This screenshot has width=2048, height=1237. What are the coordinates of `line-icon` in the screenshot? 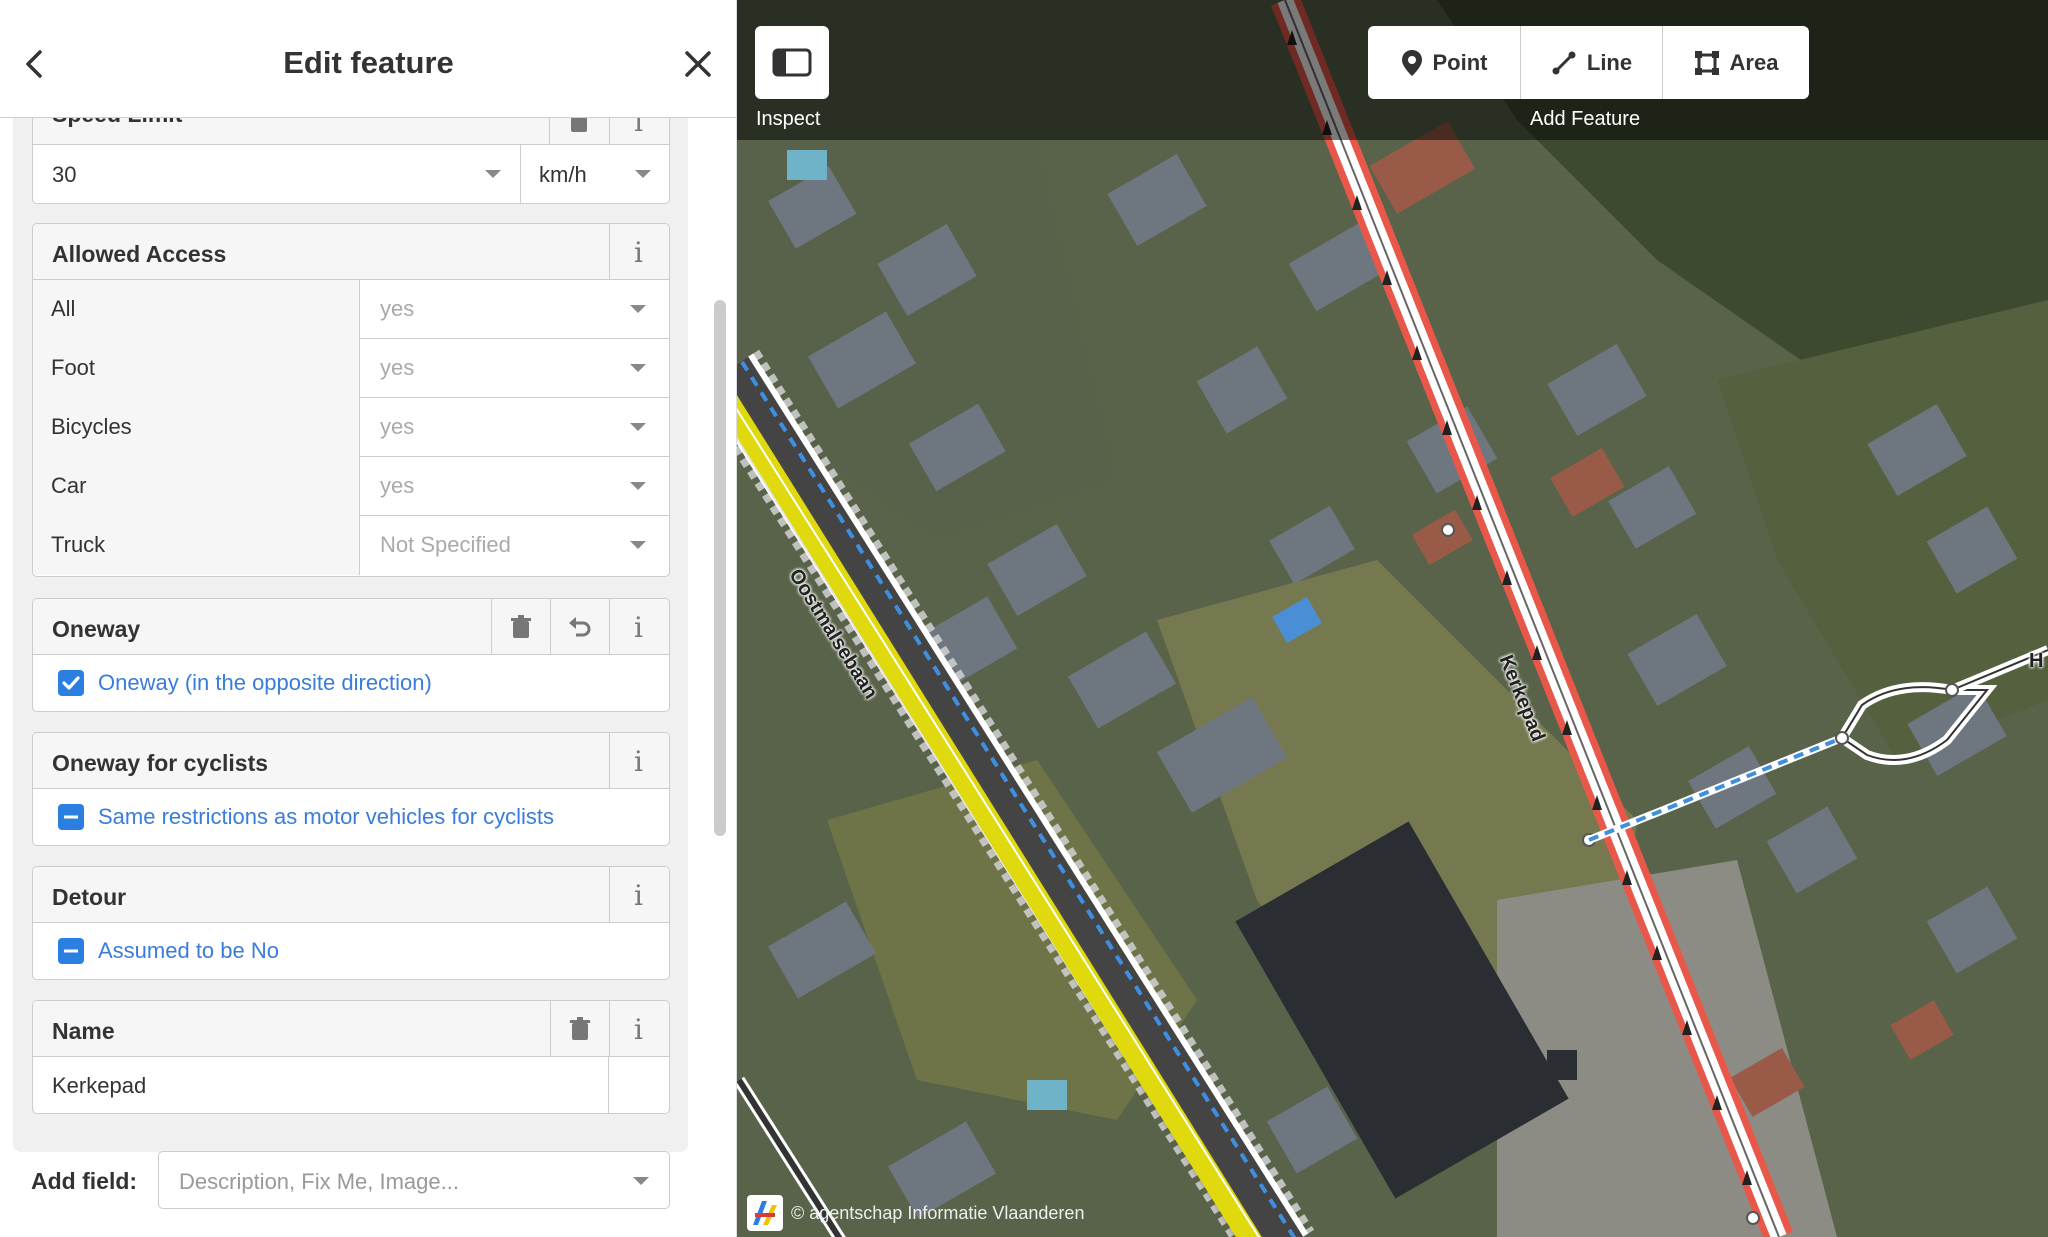 It's located at (1564, 62).